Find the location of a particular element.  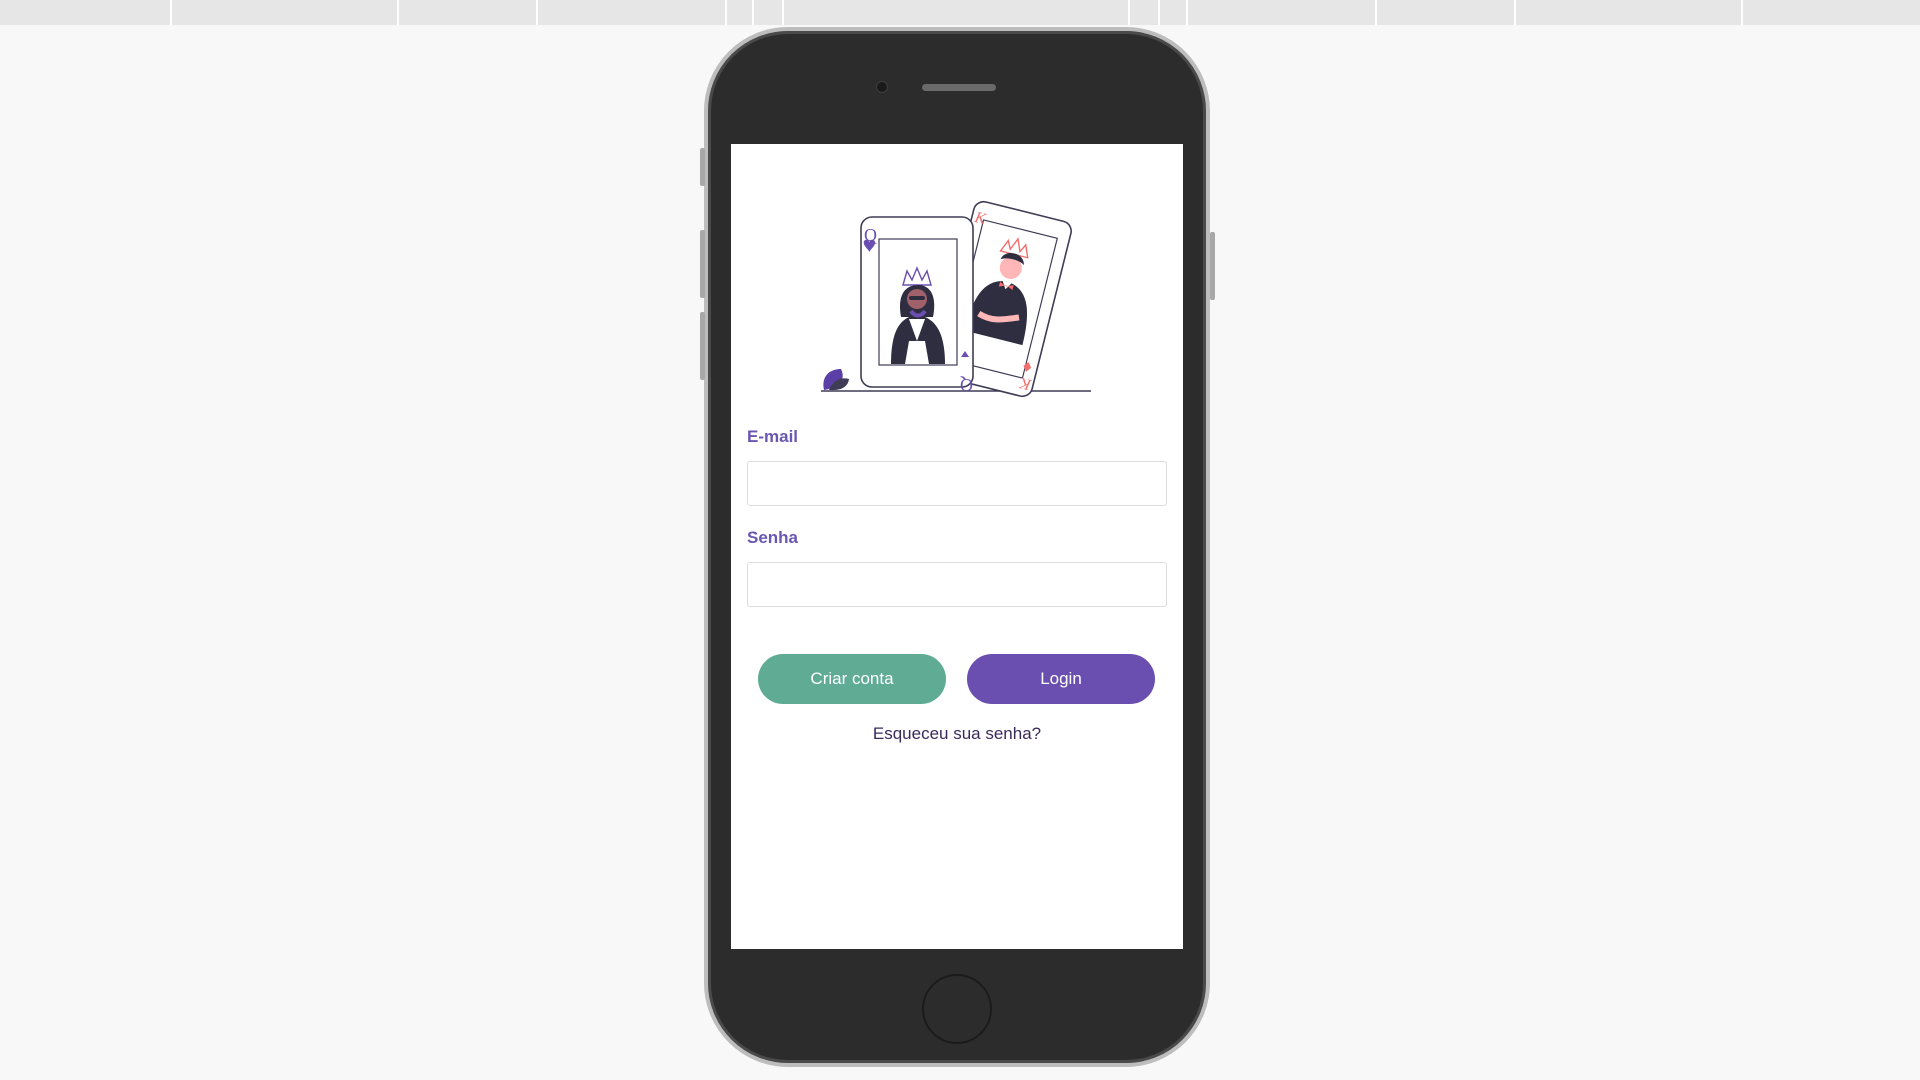

create-account-label: Criar conta is located at coordinates (852, 678).